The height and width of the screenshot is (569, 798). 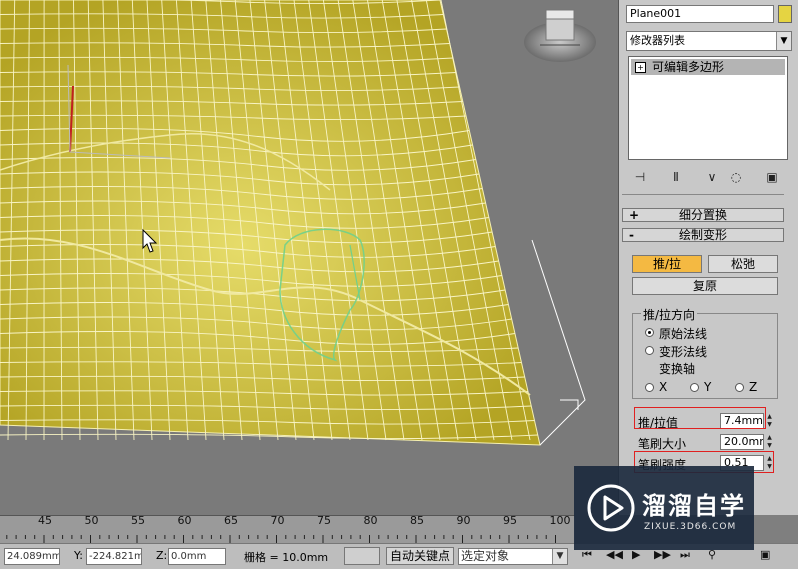 What do you see at coordinates (371, 520) in the screenshot?
I see `timeline-tick-label: 80` at bounding box center [371, 520].